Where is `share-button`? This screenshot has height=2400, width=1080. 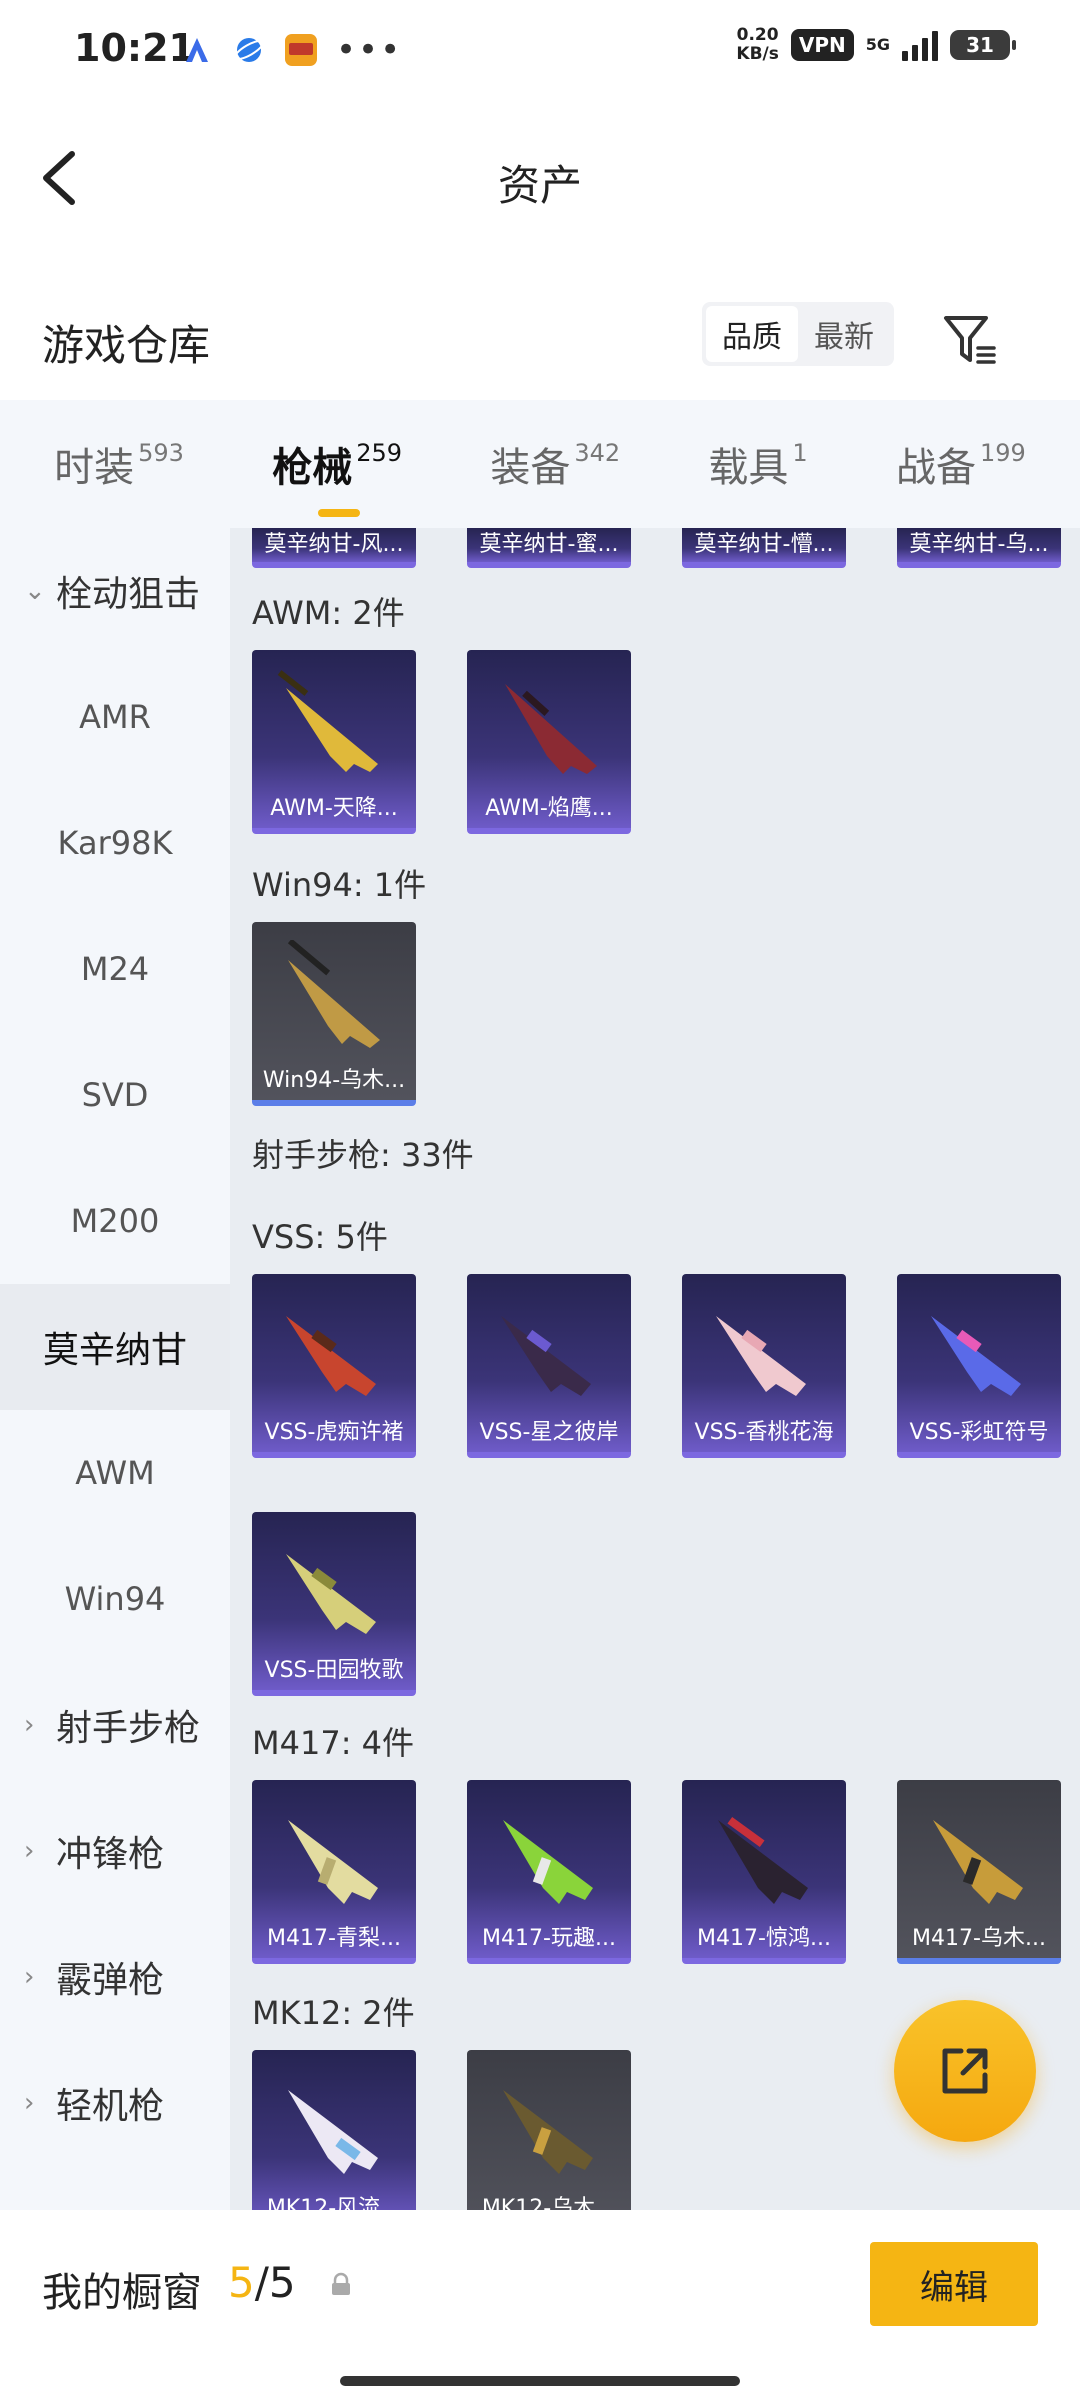
share-button is located at coordinates (965, 2071).